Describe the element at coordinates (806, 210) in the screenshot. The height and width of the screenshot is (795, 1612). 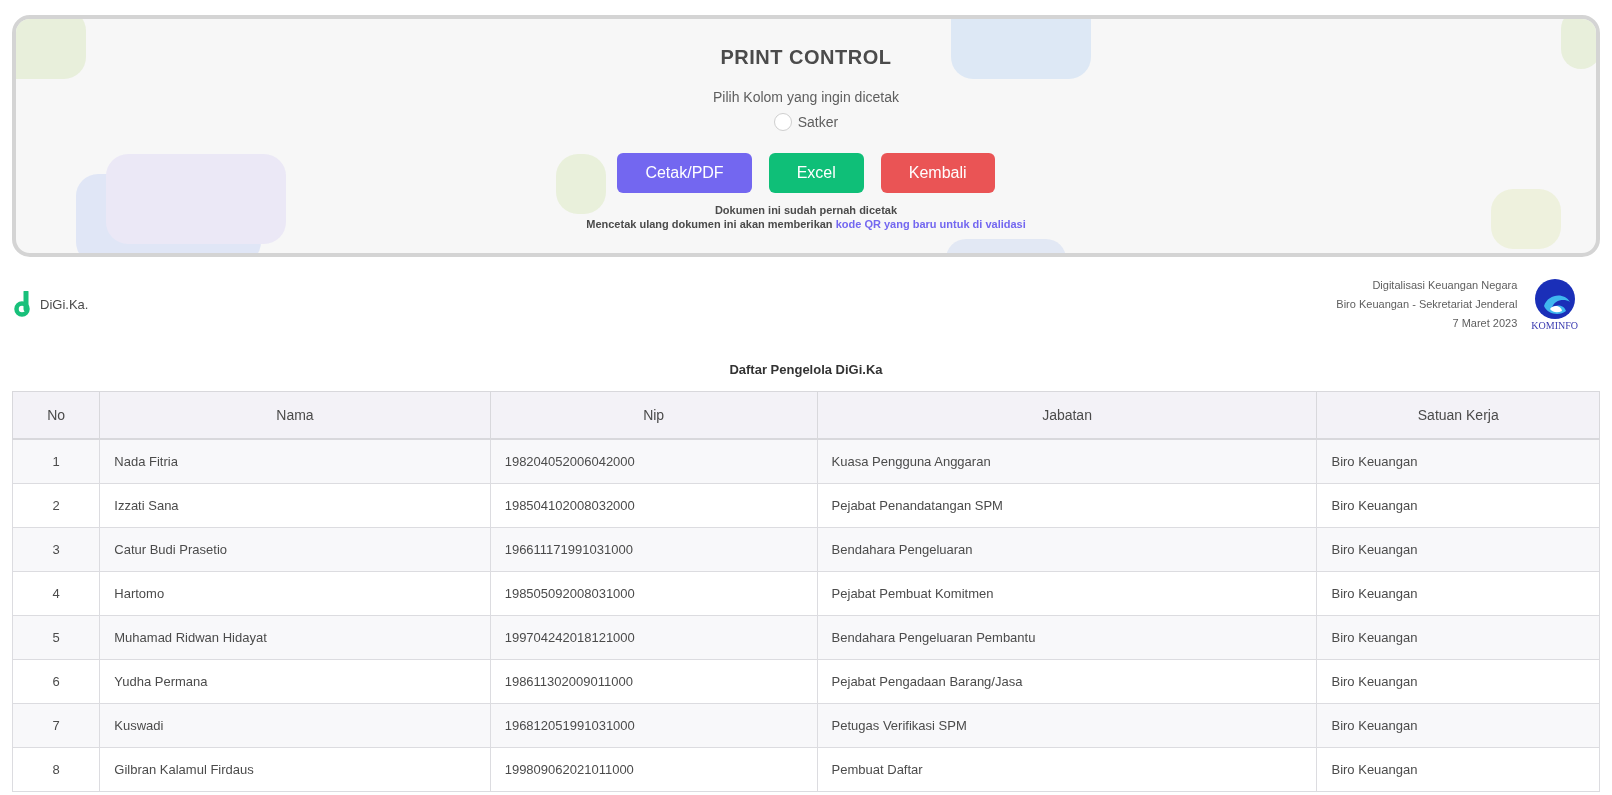
I see `printed-notice: Dokumen ini sudah pernah dicetak` at that location.